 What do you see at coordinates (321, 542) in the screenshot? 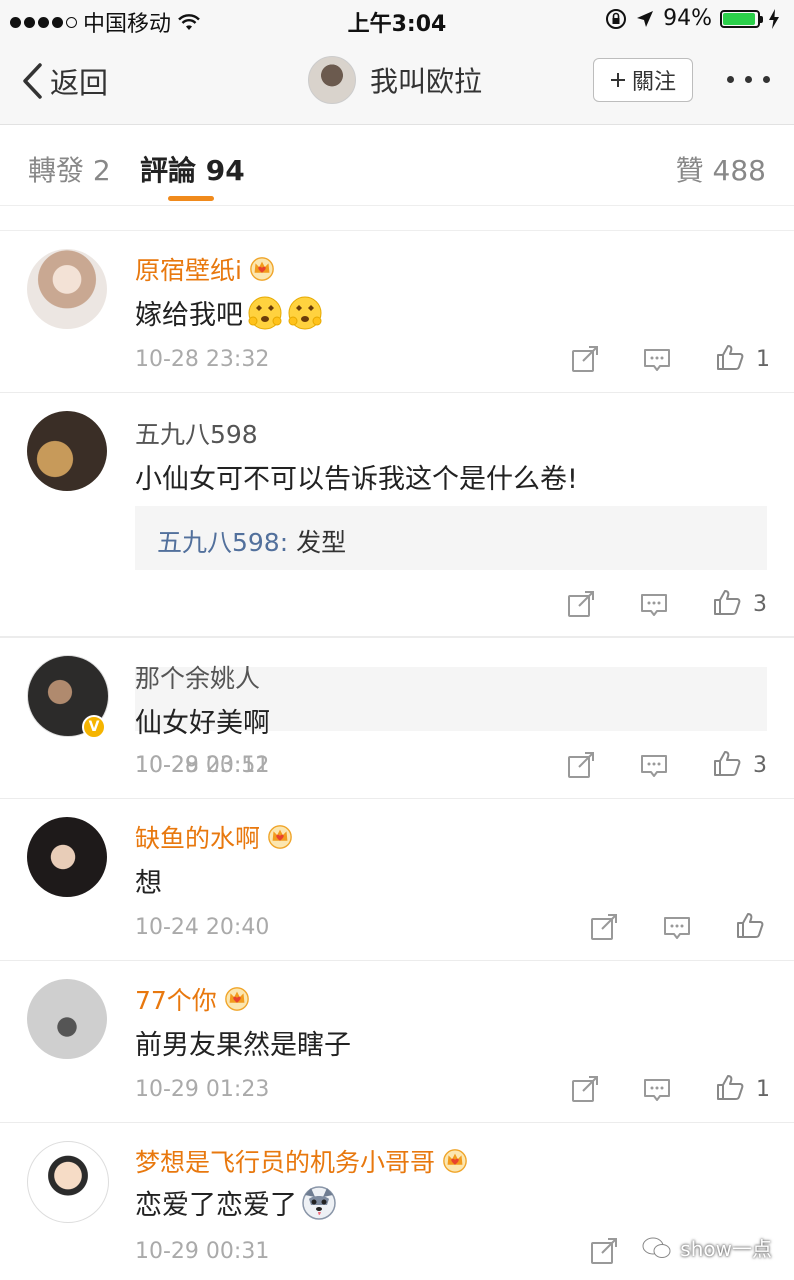
I see `reply-text: 发型` at bounding box center [321, 542].